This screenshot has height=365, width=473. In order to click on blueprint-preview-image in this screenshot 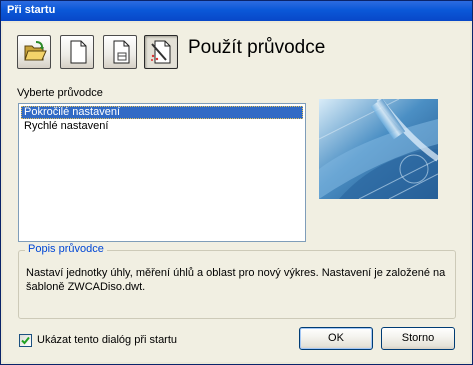, I will do `click(378, 149)`.